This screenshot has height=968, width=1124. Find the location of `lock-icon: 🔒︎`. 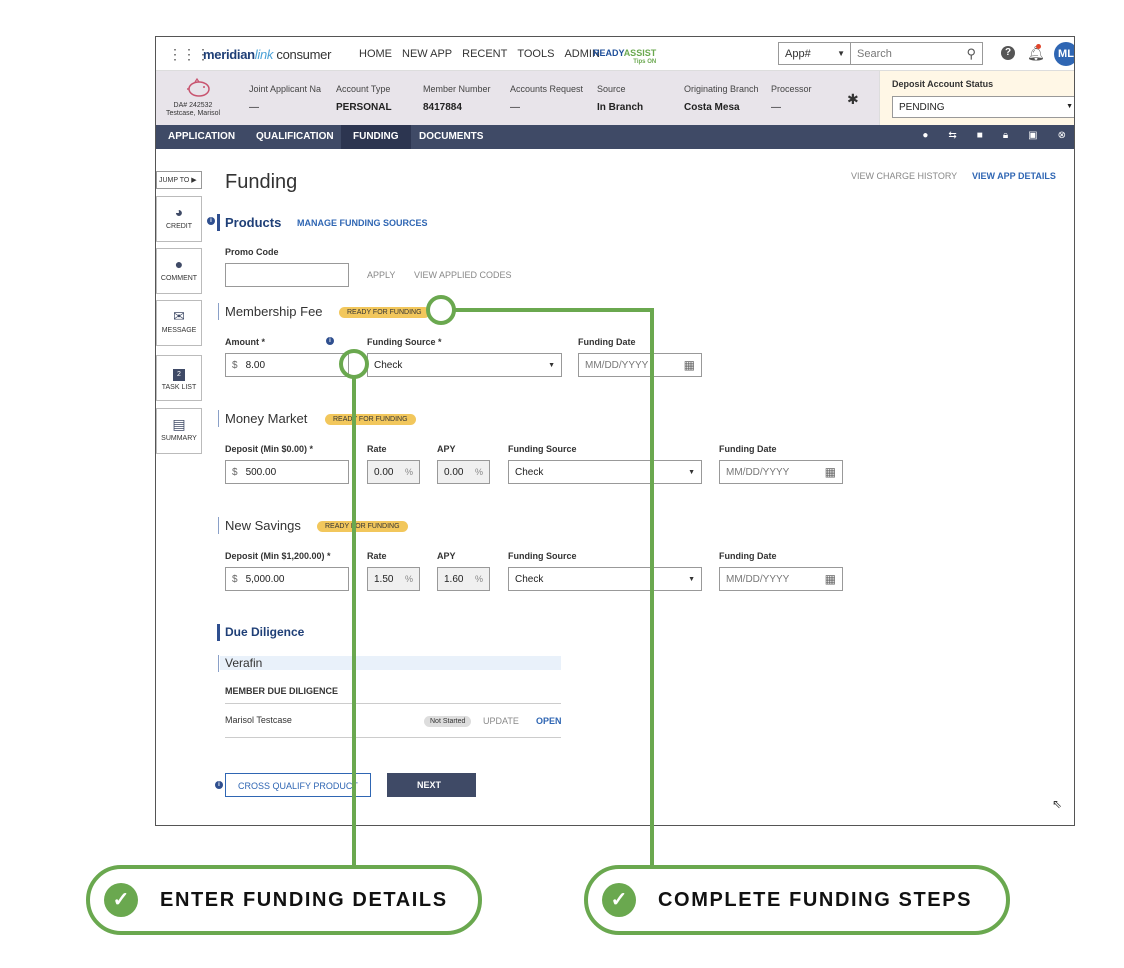

lock-icon: 🔒︎ is located at coordinates (1005, 135).